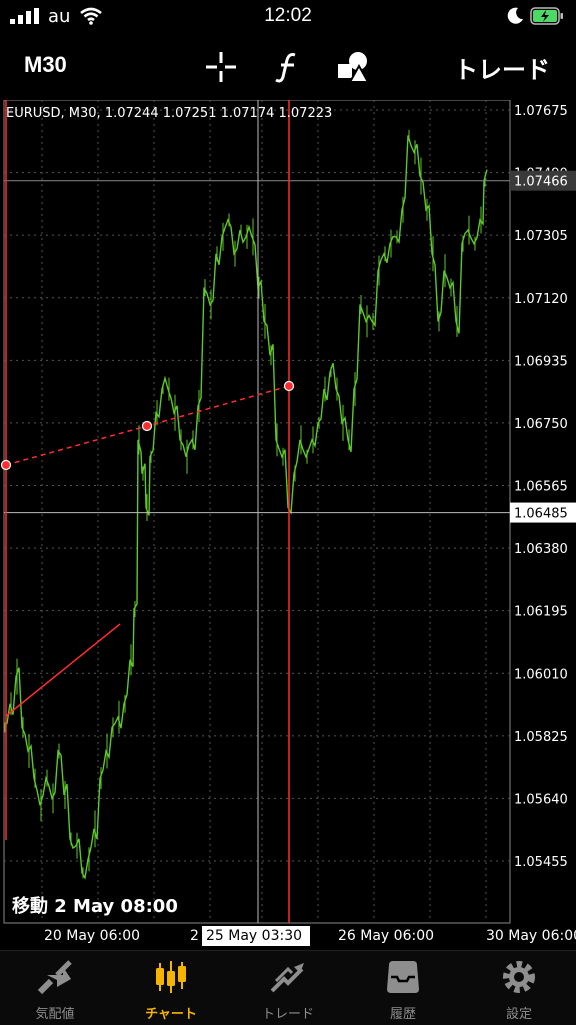 The height and width of the screenshot is (1025, 576). What do you see at coordinates (386, 936) in the screenshot?
I see `time-label: 26 May 06:00` at bounding box center [386, 936].